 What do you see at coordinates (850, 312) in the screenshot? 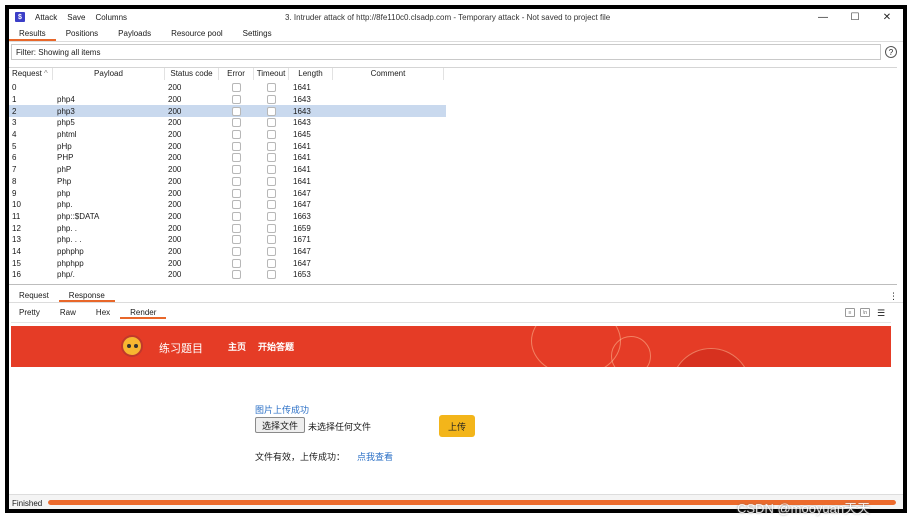
I see `pretty-print-icon: ≡` at bounding box center [850, 312].